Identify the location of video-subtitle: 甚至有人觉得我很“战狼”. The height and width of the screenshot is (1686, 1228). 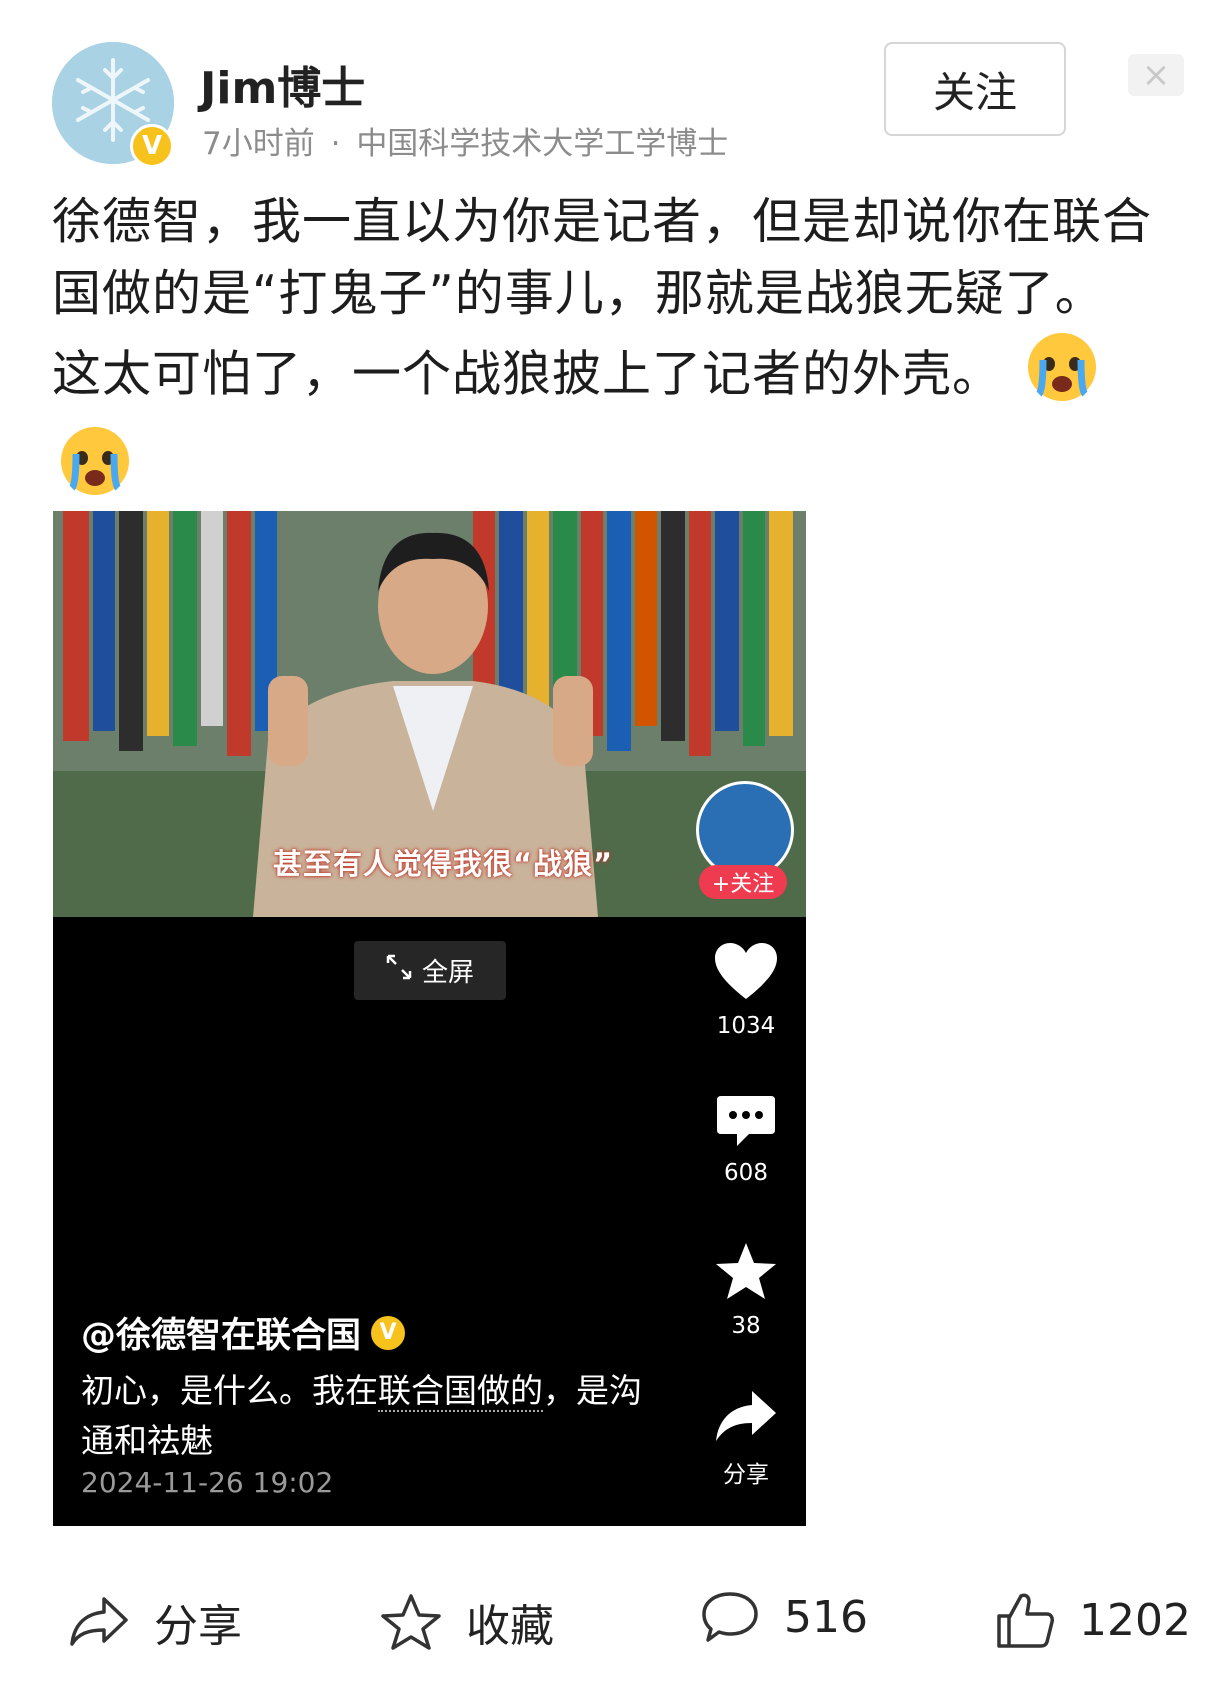
(443, 864).